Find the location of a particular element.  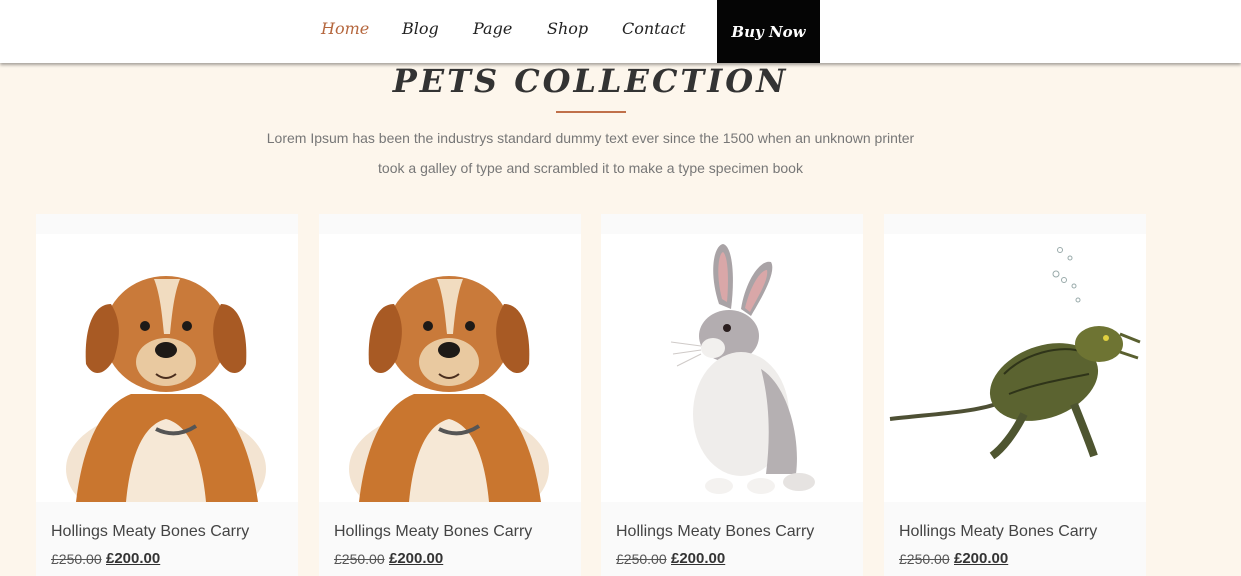

main-nav: Home Blog Page Shop Contact is located at coordinates (620, 31).